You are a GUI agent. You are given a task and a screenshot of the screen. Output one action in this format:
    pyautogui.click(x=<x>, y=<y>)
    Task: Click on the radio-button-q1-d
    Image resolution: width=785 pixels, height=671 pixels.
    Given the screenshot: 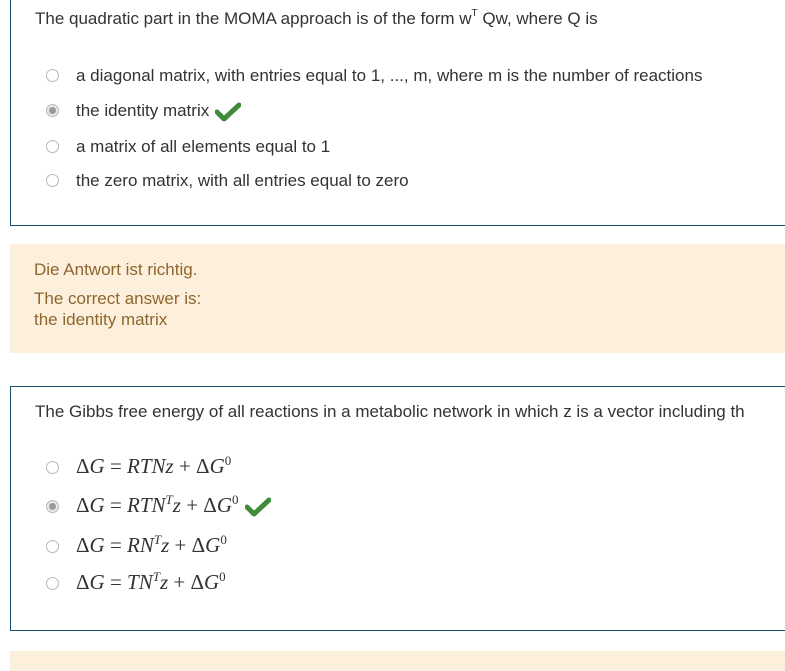 What is the action you would take?
    pyautogui.click(x=52, y=180)
    